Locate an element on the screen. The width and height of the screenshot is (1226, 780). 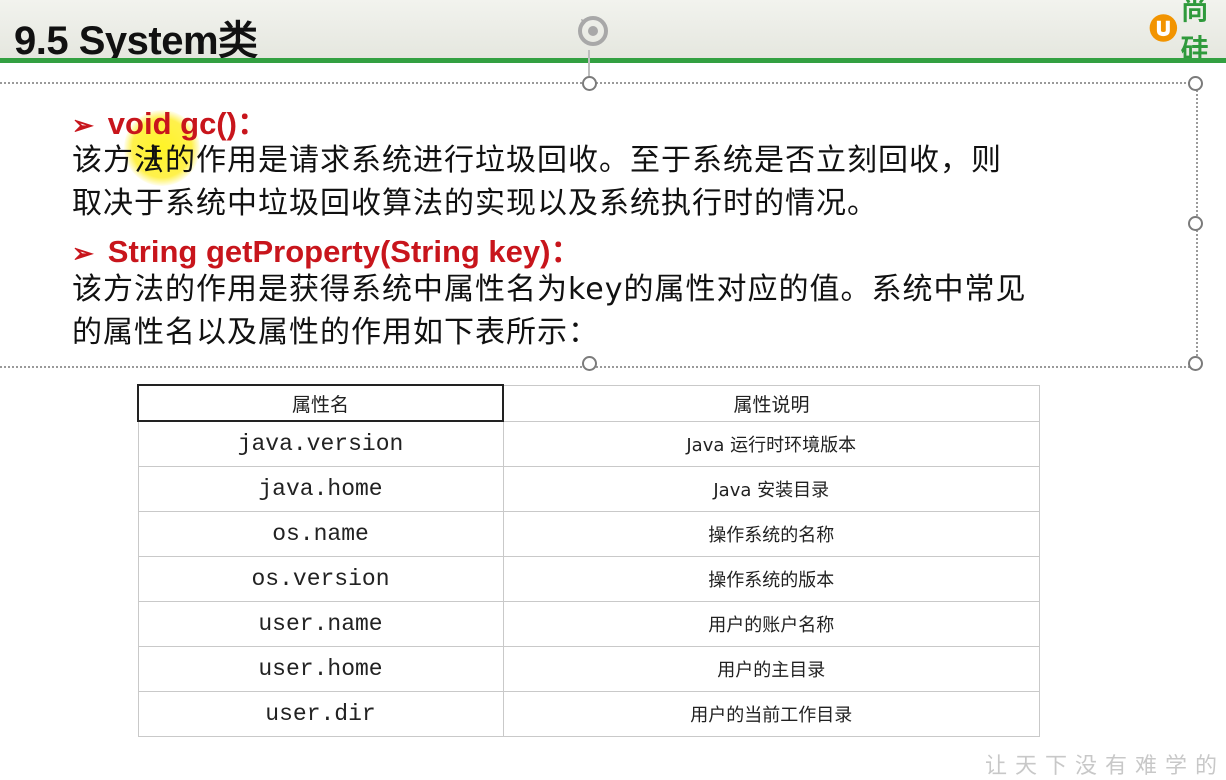
table-header-row: 属性名 属性说明 is located at coordinates (588, 403).